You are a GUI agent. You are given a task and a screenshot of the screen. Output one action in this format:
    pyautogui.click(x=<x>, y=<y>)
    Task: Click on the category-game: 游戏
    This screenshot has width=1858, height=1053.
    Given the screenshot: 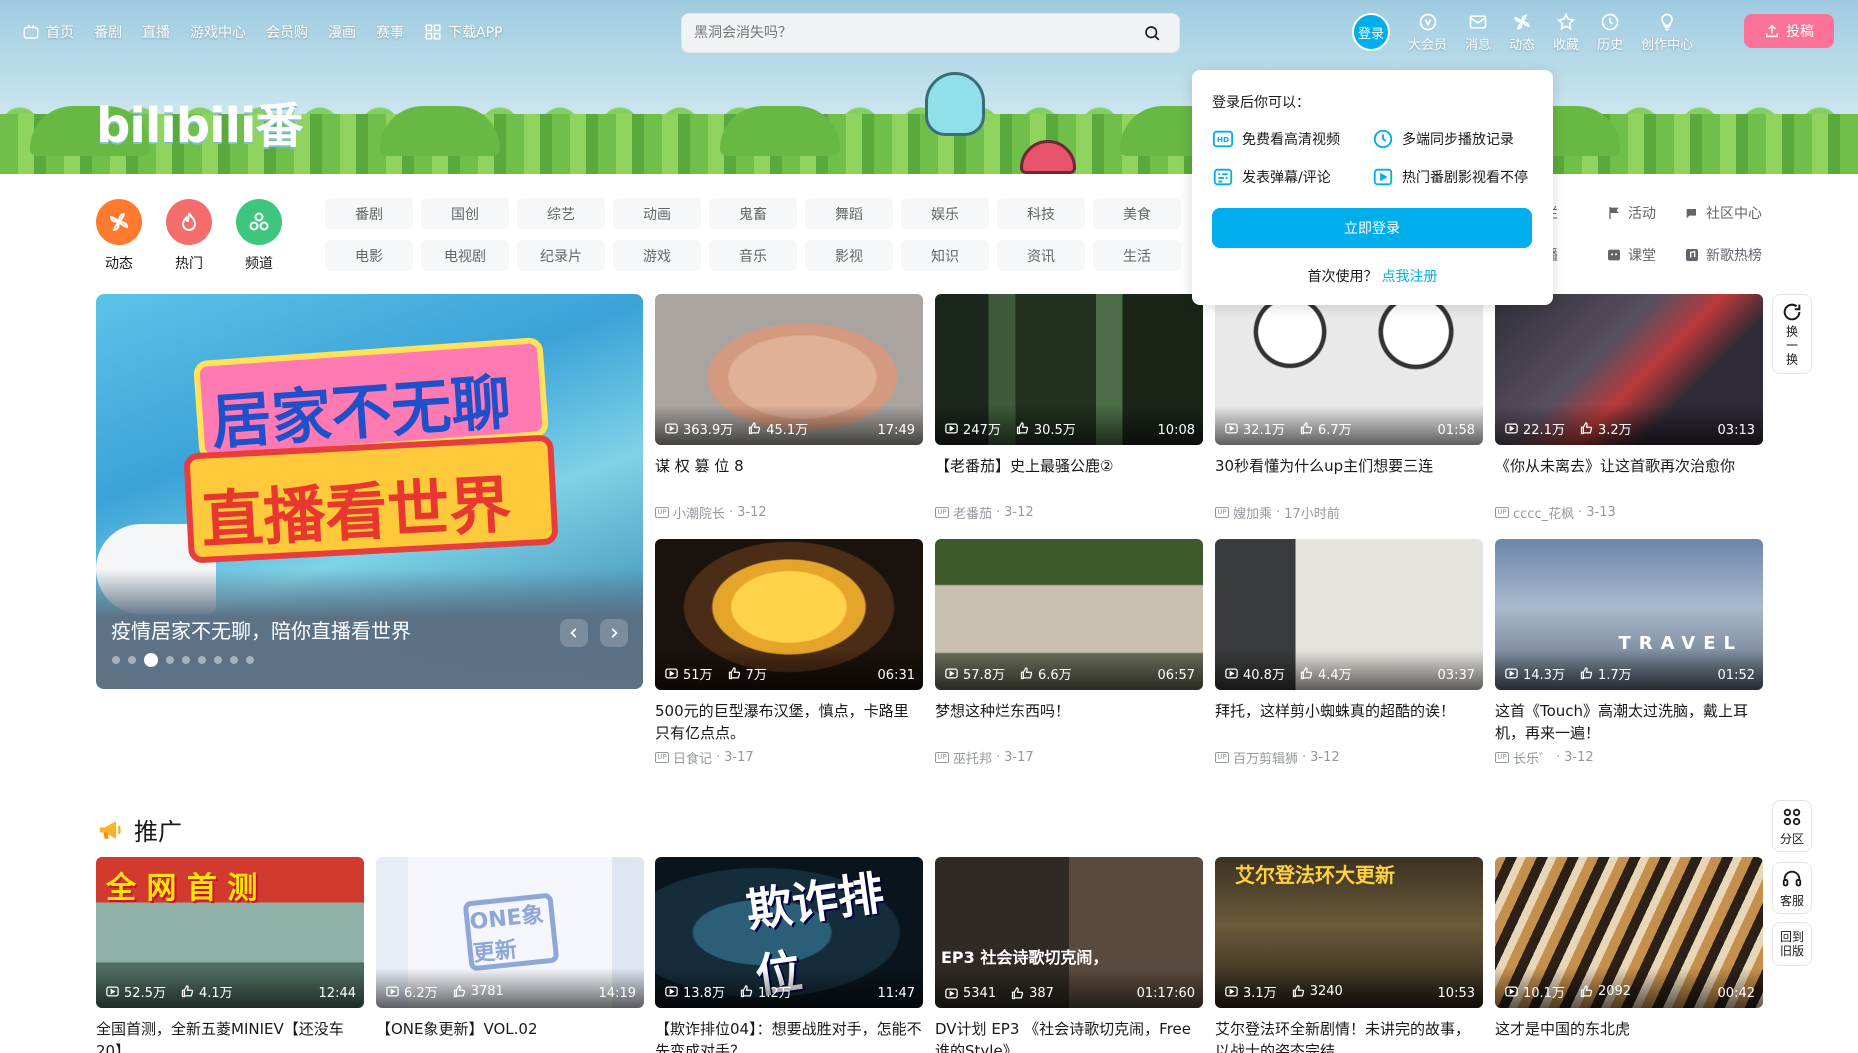 What is the action you would take?
    pyautogui.click(x=657, y=255)
    